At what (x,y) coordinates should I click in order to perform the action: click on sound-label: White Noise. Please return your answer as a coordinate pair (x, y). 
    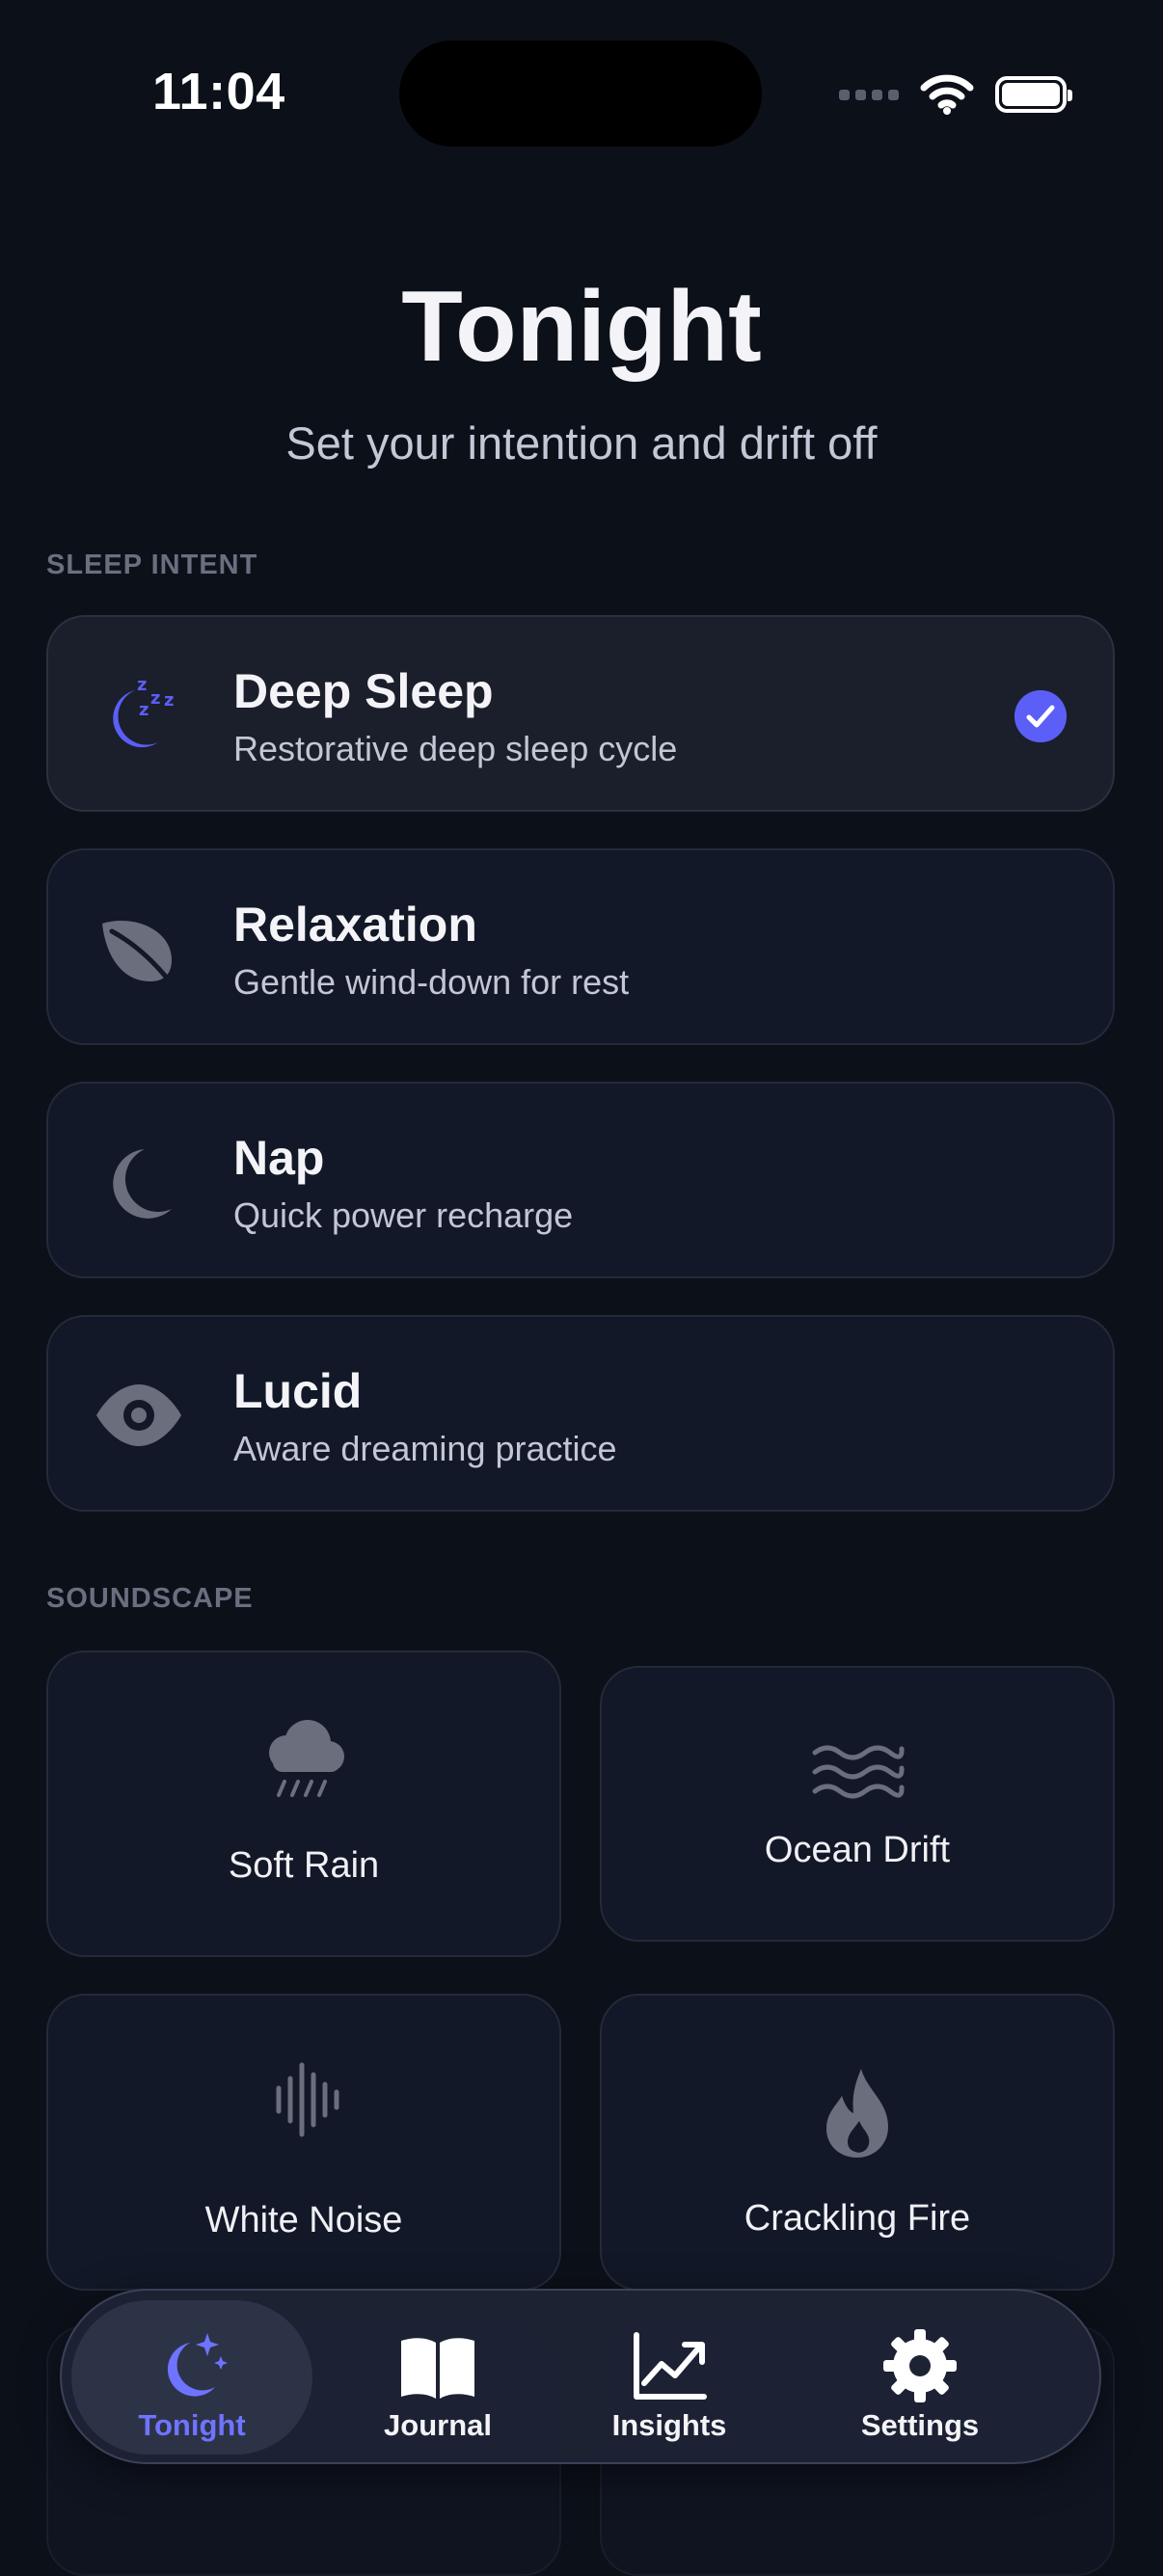
    Looking at the image, I should click on (303, 2221).